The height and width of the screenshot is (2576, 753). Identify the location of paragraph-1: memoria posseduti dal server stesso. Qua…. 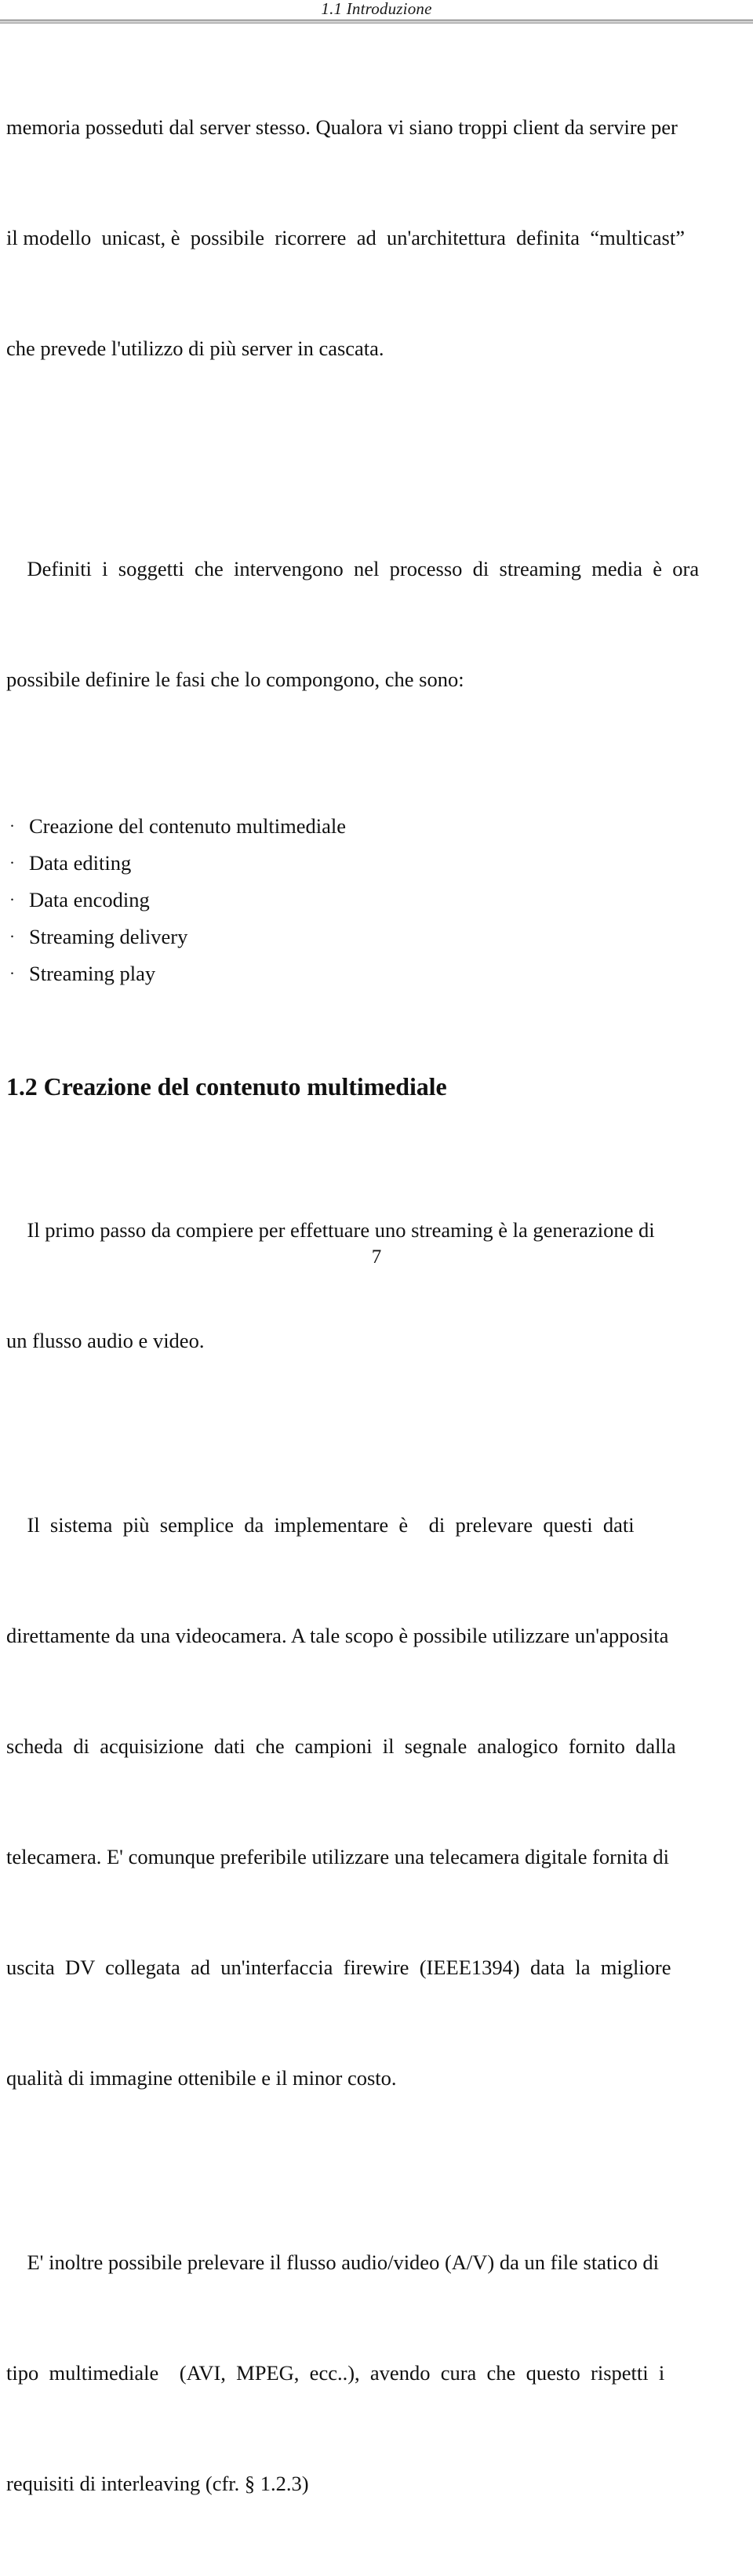
(361, 238).